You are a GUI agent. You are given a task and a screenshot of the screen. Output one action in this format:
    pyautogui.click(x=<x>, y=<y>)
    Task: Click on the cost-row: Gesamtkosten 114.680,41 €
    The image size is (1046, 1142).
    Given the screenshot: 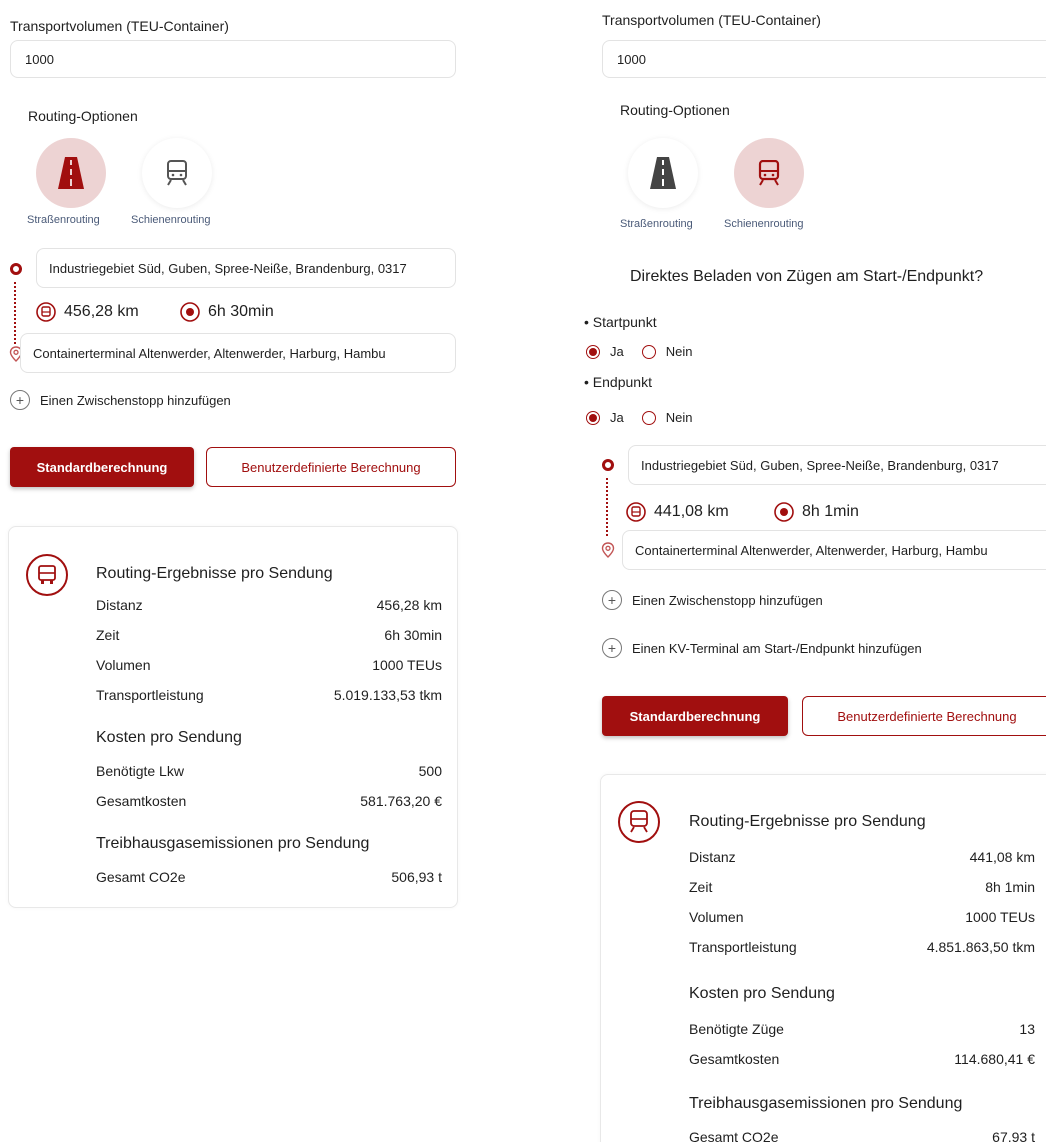 What is the action you would take?
    pyautogui.click(x=862, y=1059)
    